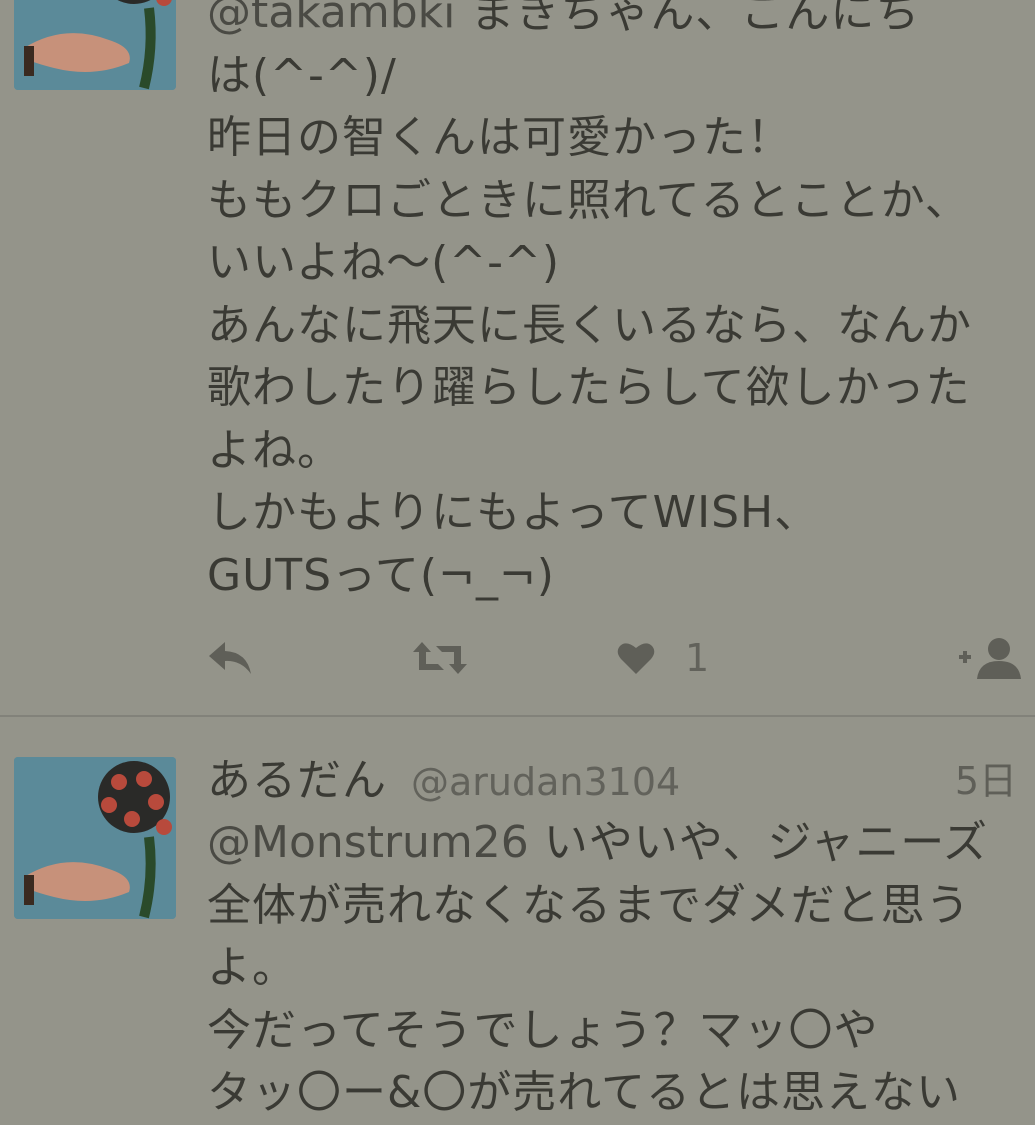 This screenshot has width=1035, height=1125. What do you see at coordinates (545, 782) in the screenshot?
I see `user-handle: @arudan3104` at bounding box center [545, 782].